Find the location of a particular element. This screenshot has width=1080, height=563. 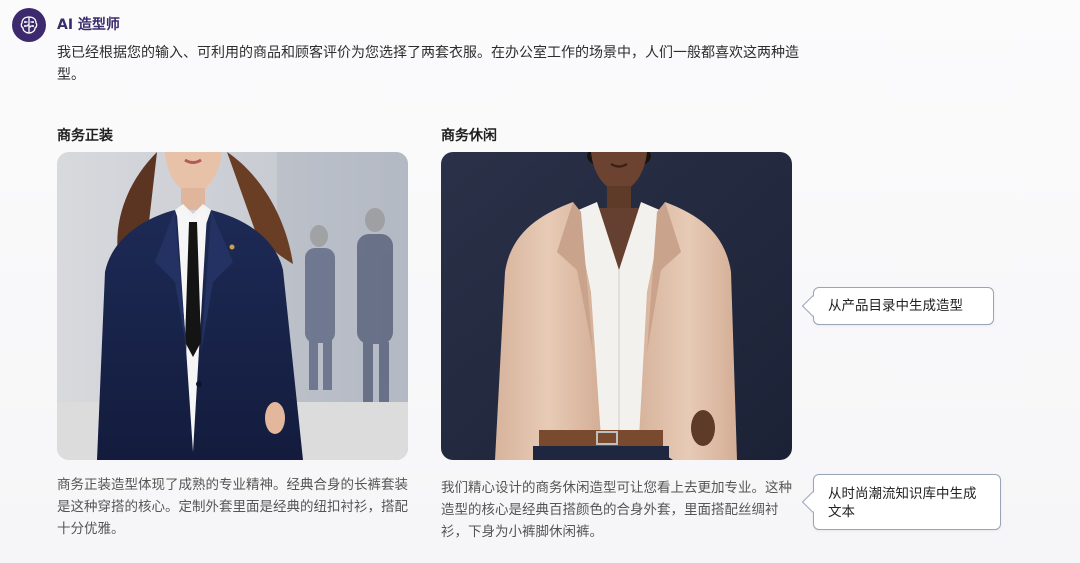

brain-icon is located at coordinates (29, 25).